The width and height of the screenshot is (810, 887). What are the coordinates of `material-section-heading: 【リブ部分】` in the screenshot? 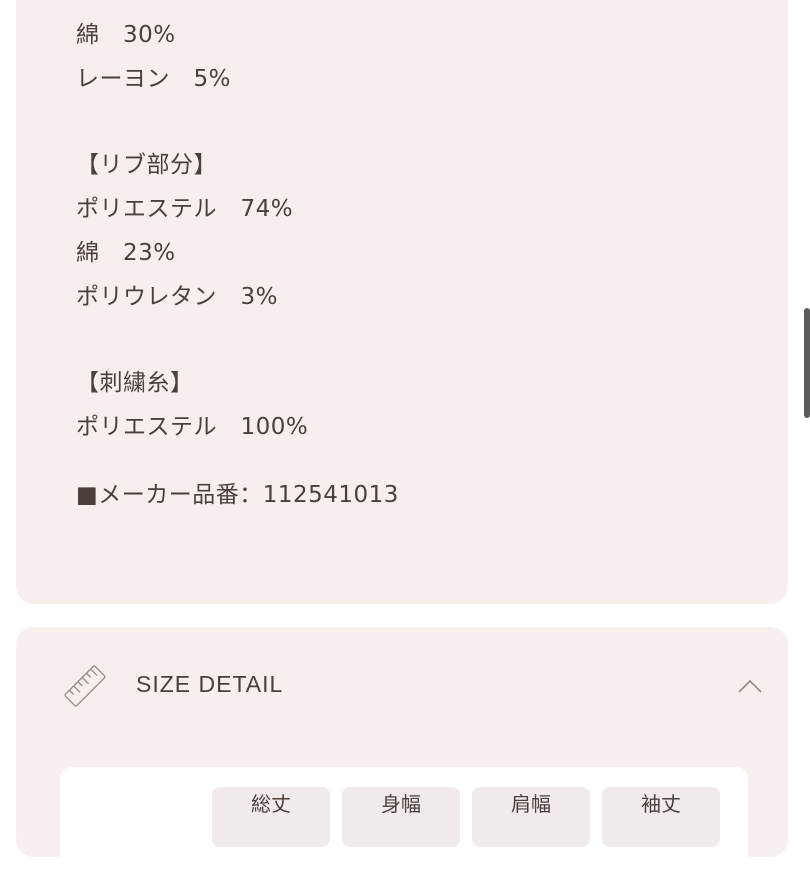 It's located at (146, 165).